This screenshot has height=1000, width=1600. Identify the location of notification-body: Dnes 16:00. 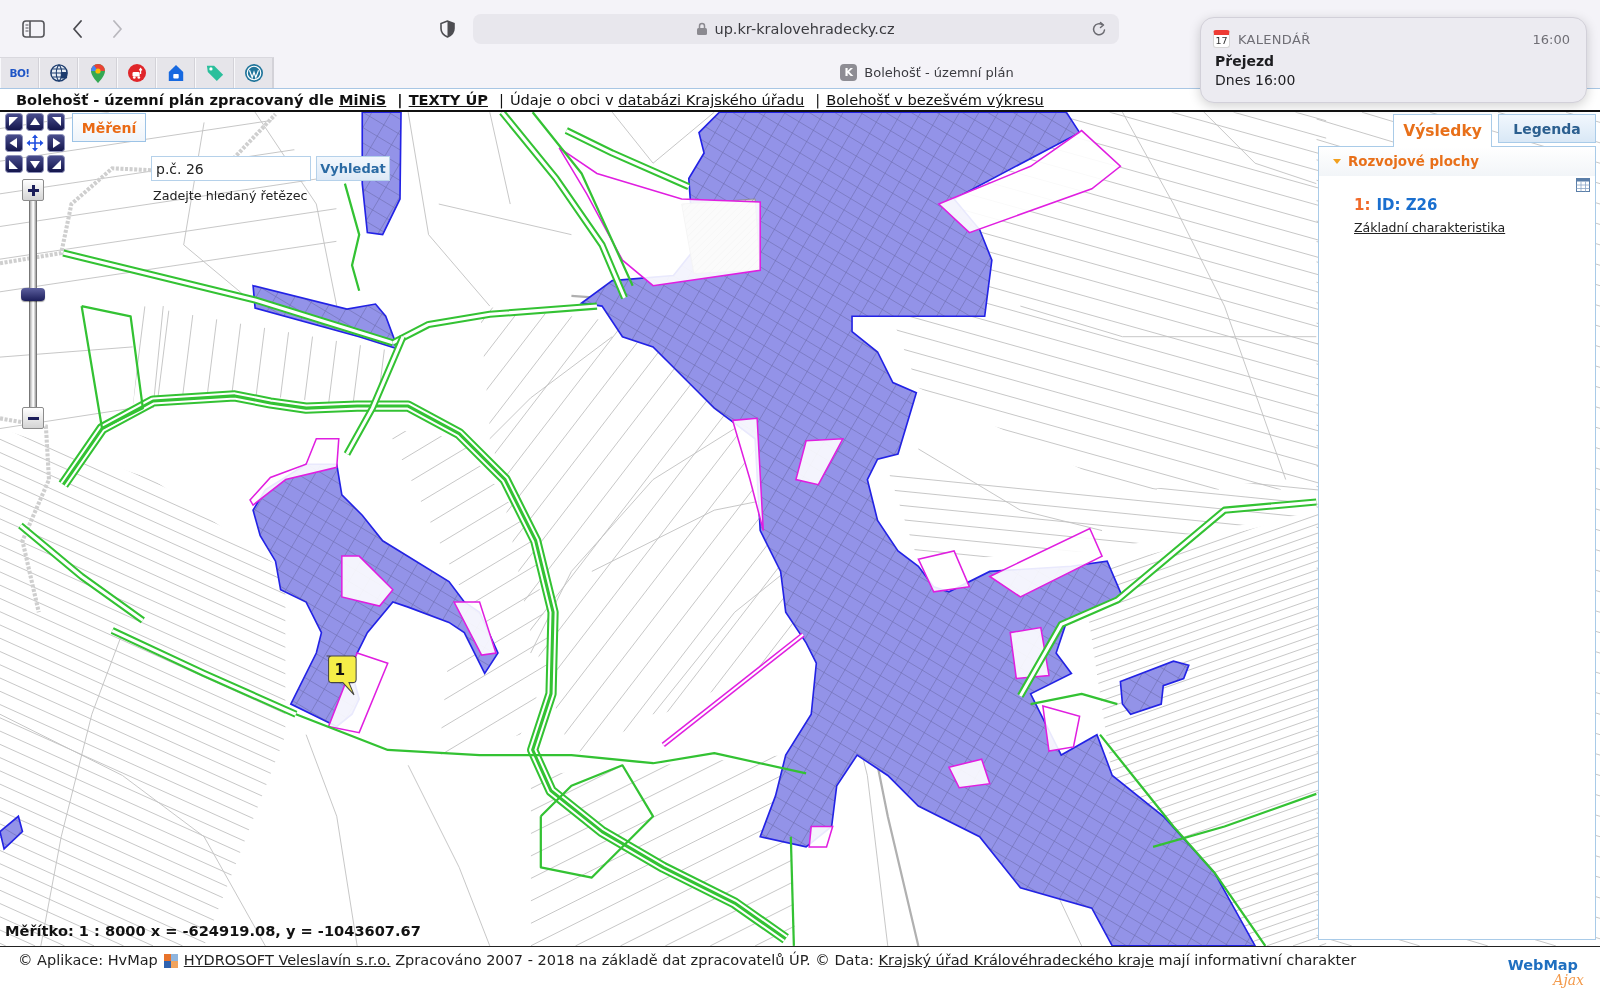
(1256, 80).